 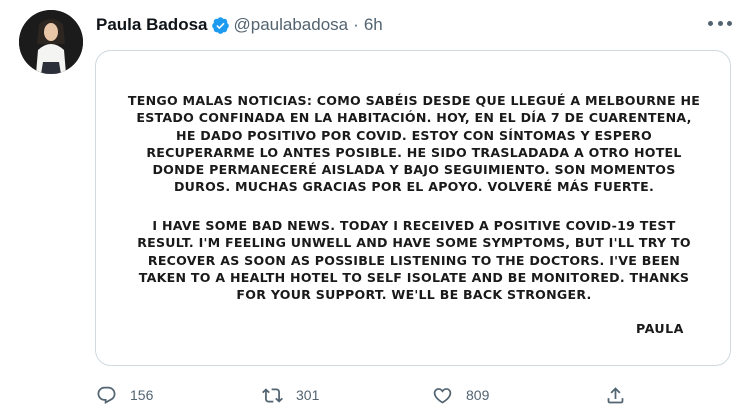 I want to click on like-button: 809, so click(x=460, y=395).